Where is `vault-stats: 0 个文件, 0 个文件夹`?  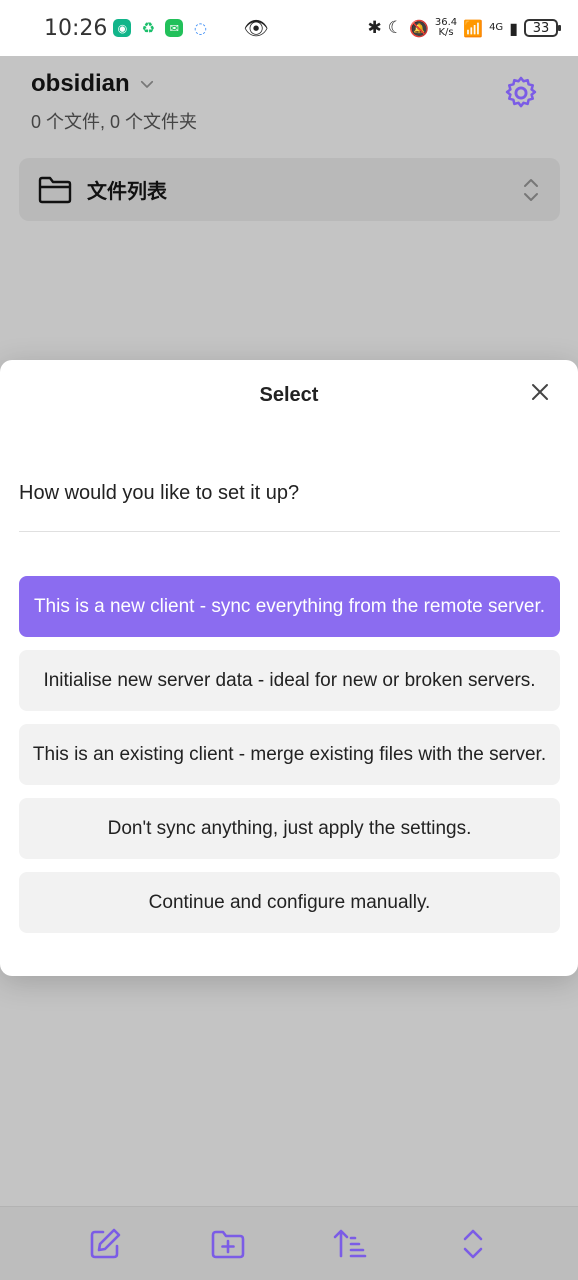
vault-stats: 0 个文件, 0 个文件夹 is located at coordinates (114, 122).